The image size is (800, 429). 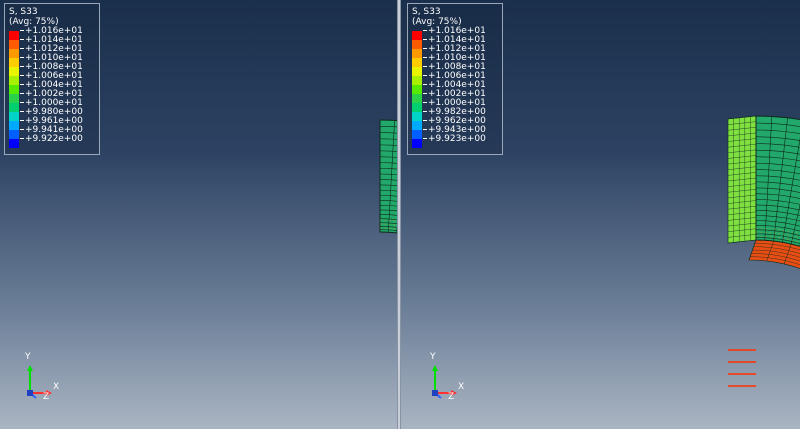 I want to click on legend-row: +9.923e+00, so click(x=457, y=141).